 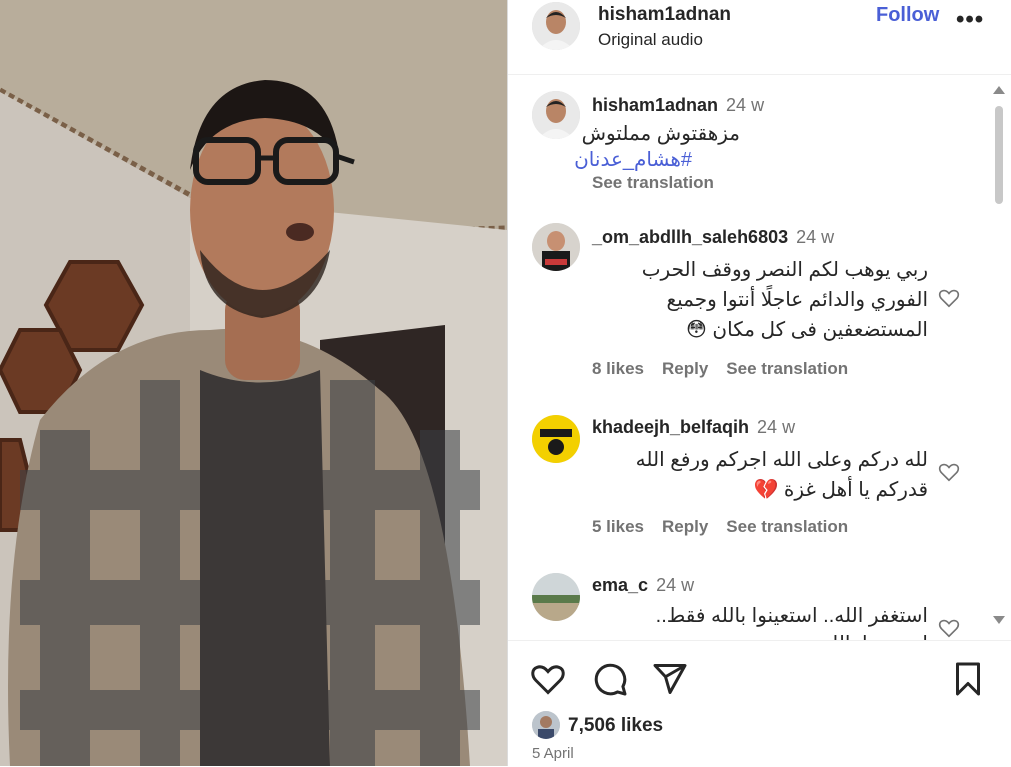 What do you see at coordinates (650, 40) in the screenshot?
I see `audio-label: Original audio` at bounding box center [650, 40].